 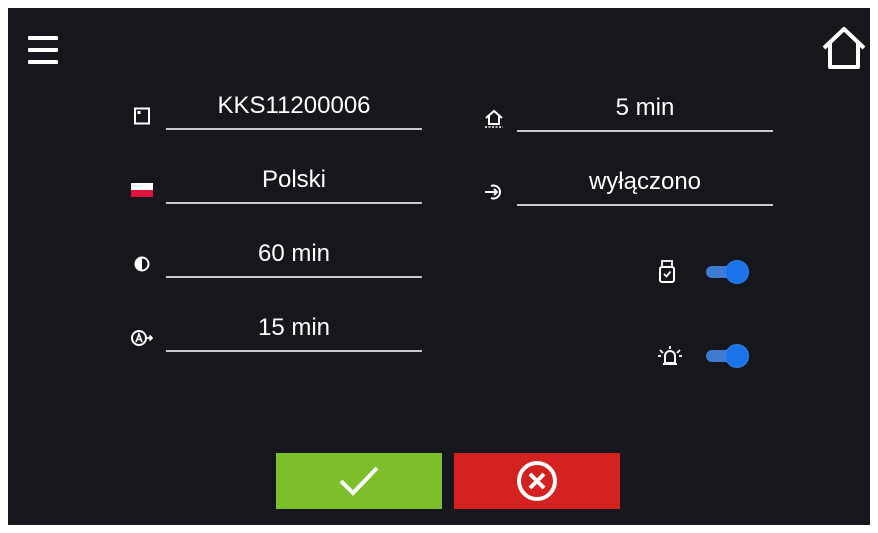 I want to click on brightness-field: 60 min, so click(x=294, y=255).